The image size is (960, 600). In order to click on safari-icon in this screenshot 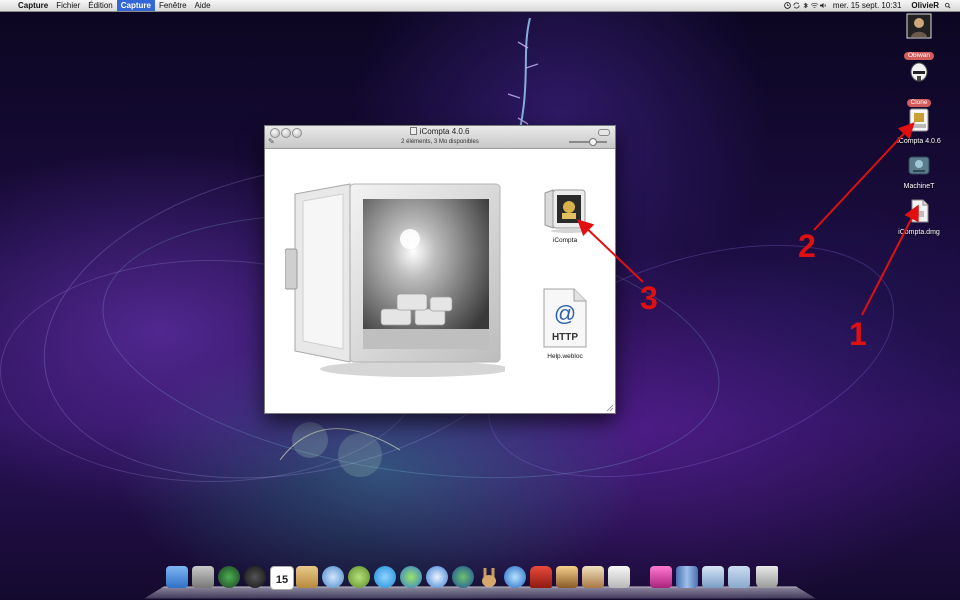, I will do `click(437, 577)`.